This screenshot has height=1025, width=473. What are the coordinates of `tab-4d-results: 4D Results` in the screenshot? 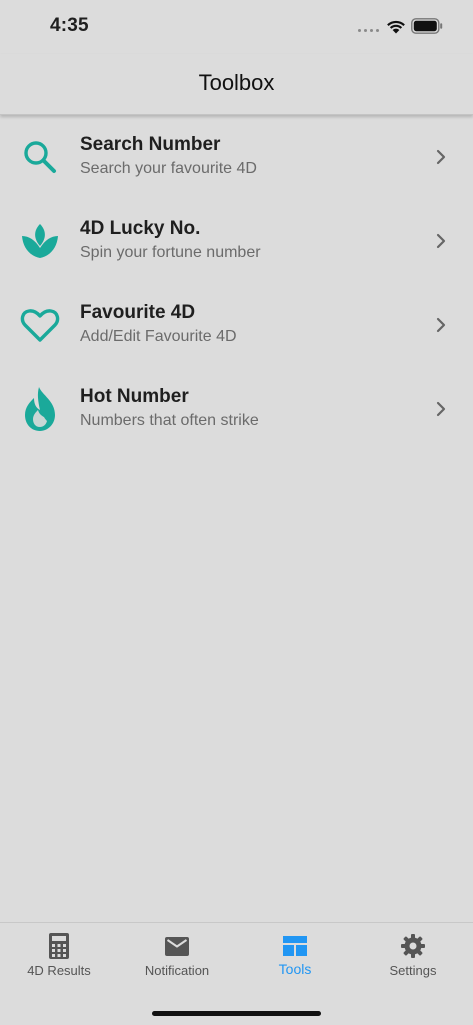 It's located at (59, 956).